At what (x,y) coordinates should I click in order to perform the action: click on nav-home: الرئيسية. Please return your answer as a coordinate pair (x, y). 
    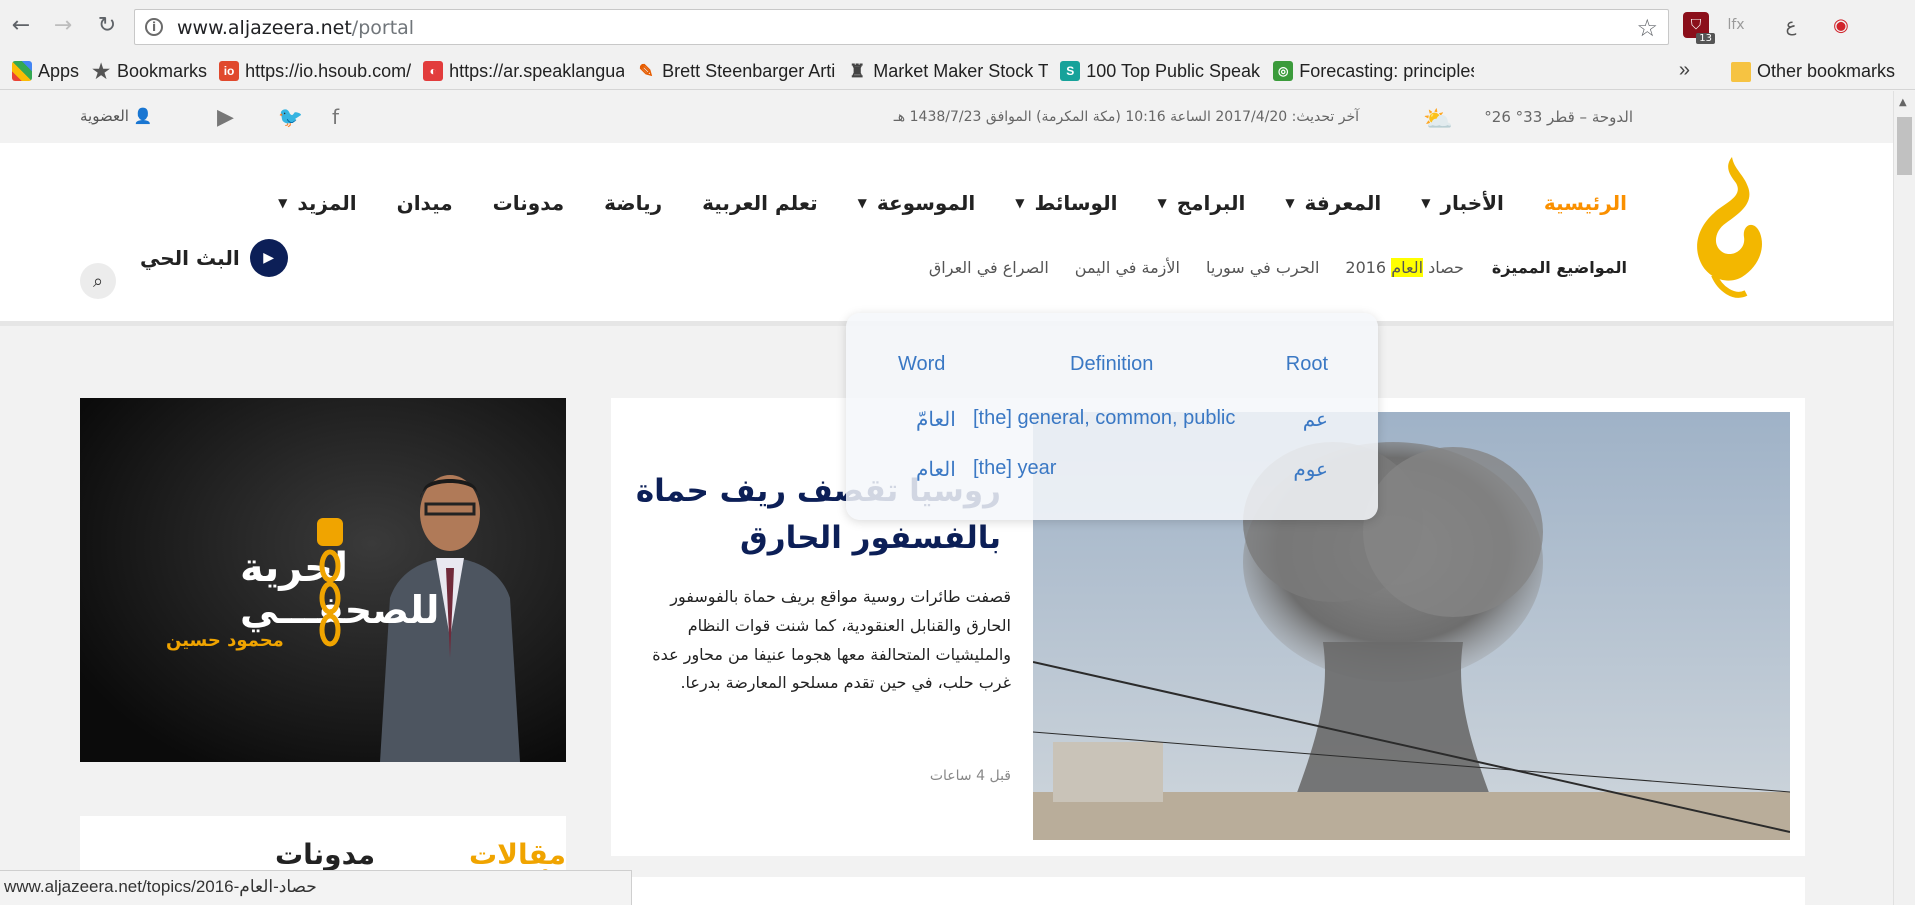
    Looking at the image, I should click on (1585, 203).